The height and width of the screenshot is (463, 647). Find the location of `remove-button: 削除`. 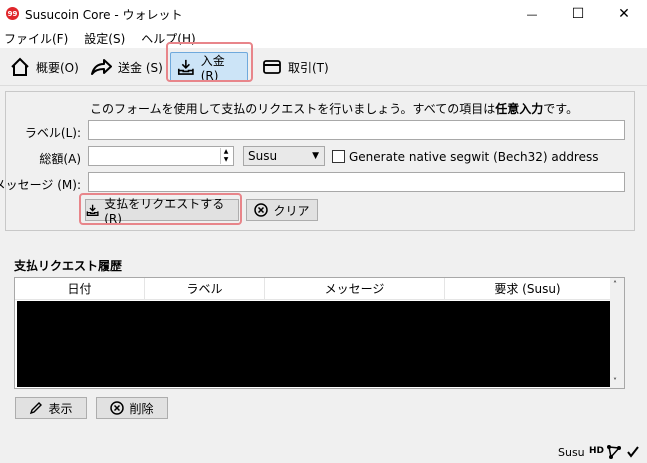

remove-button: 削除 is located at coordinates (132, 408).